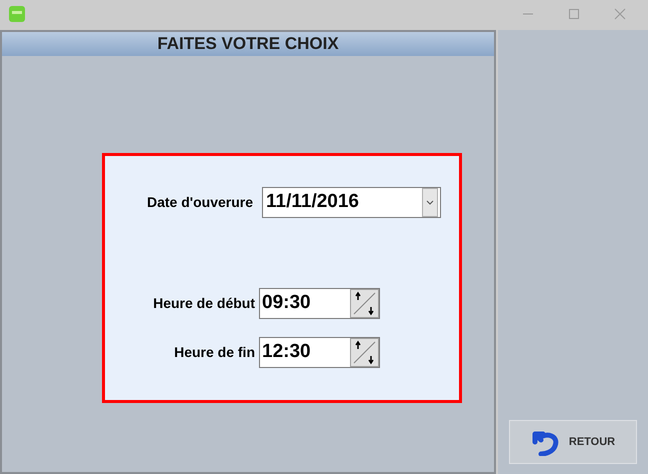  I want to click on chevron-down-icon, so click(430, 203).